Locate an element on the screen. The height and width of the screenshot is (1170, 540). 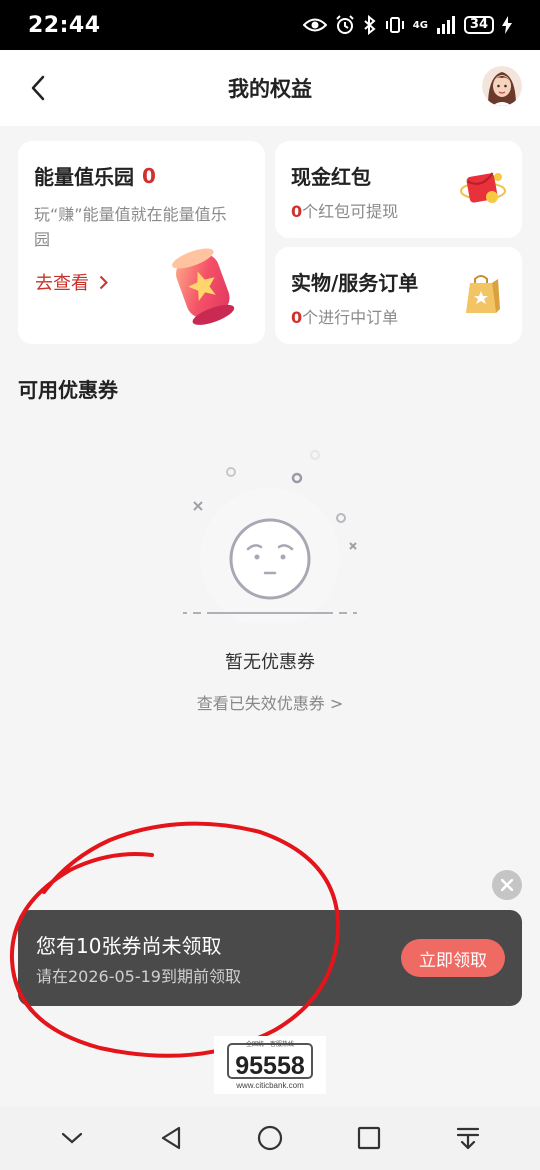
avatar is located at coordinates (502, 86).